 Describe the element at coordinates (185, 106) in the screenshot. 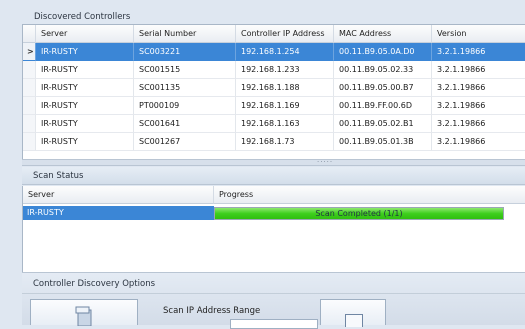

I see `cell-serial: PT000109` at that location.